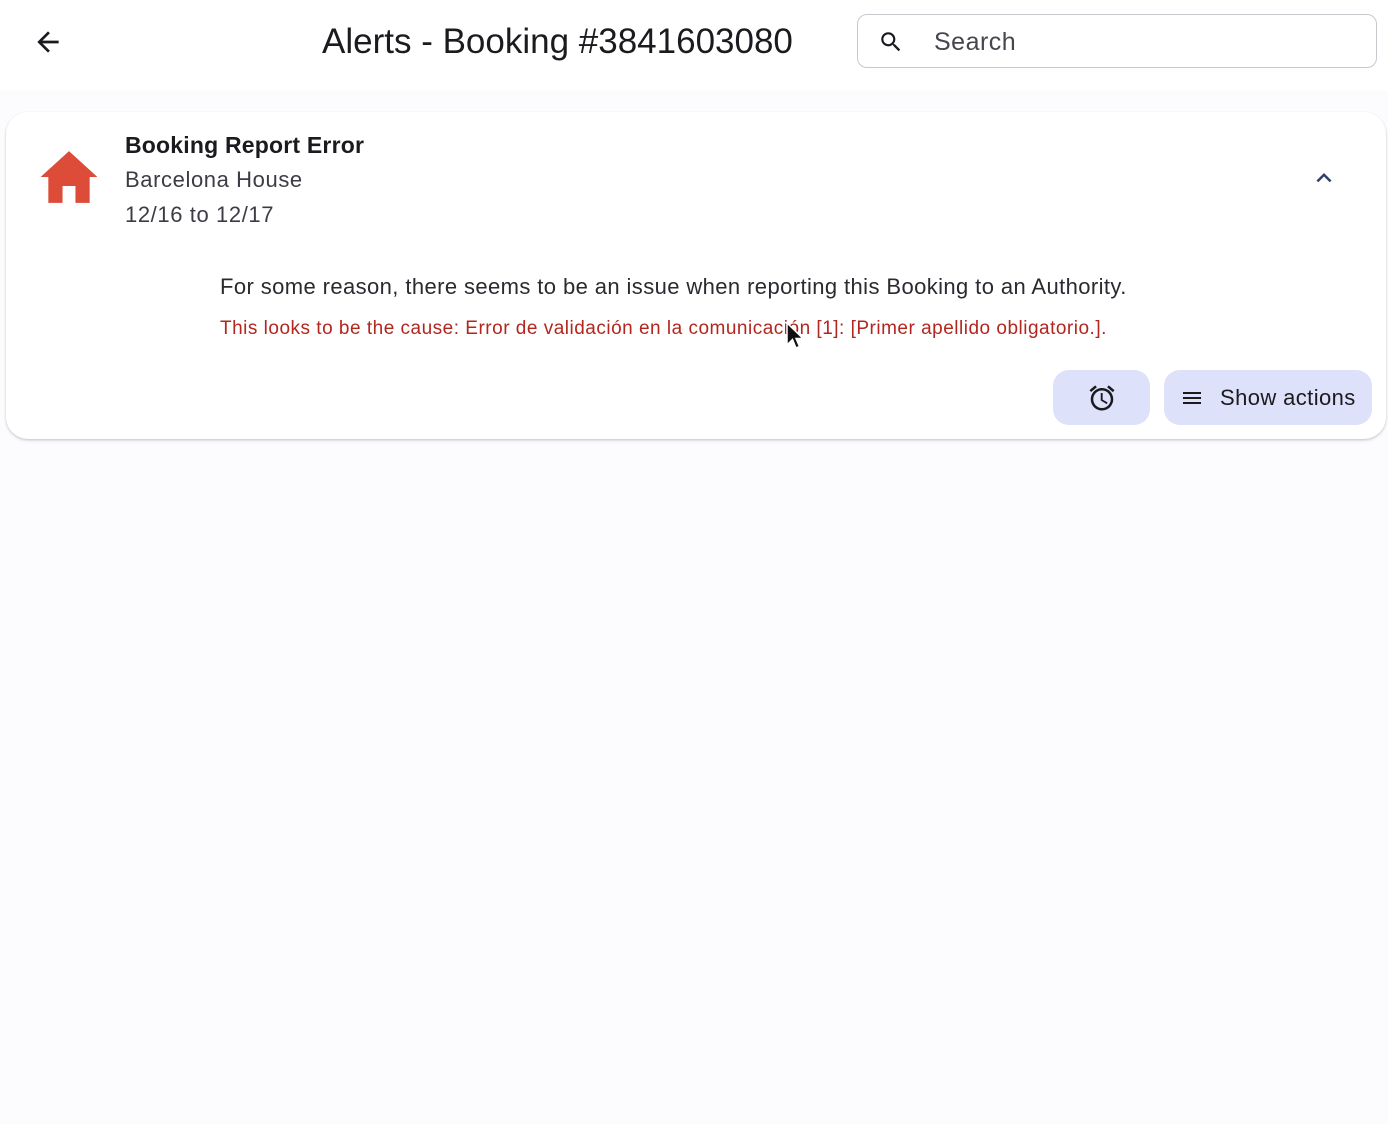  I want to click on menu-icon, so click(1192, 397).